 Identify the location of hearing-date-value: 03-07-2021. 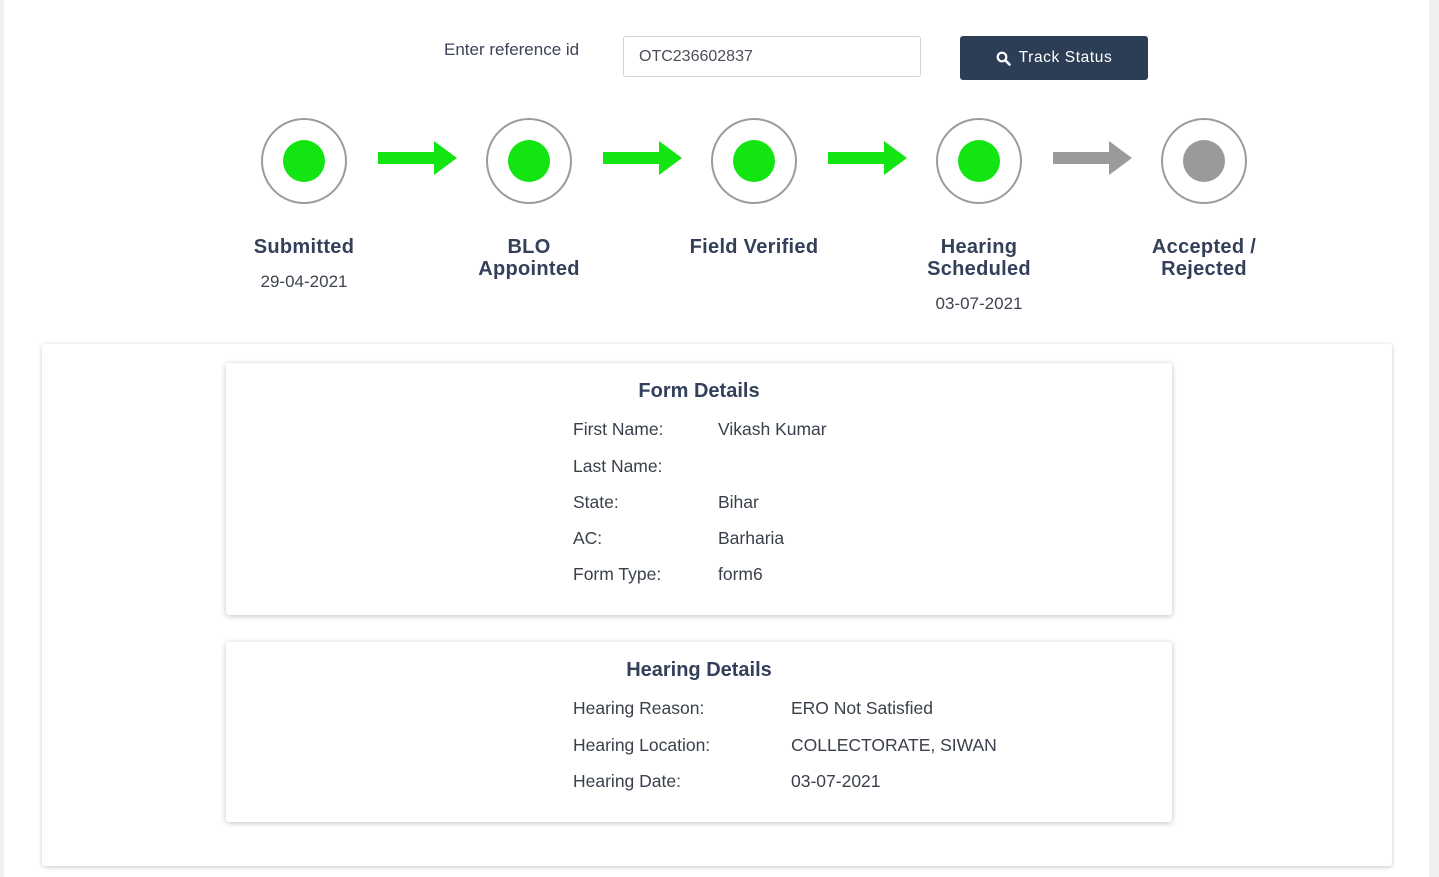
(836, 781).